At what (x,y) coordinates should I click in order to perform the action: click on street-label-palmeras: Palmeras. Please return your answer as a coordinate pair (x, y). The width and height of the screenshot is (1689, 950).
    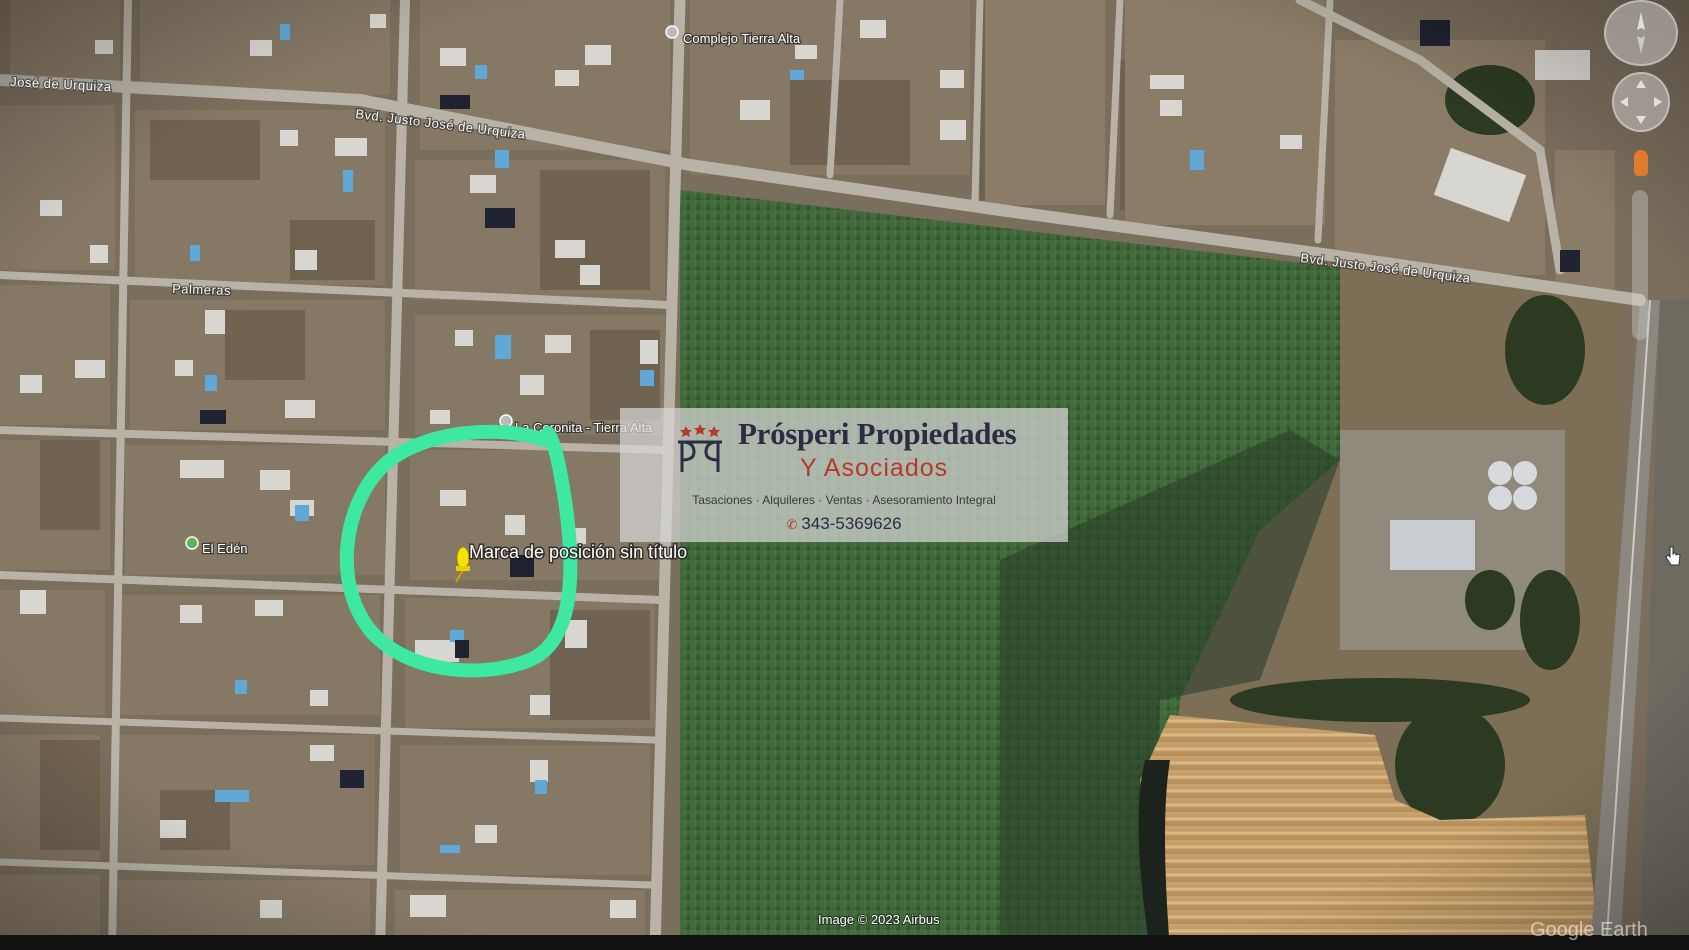
    Looking at the image, I should click on (201, 289).